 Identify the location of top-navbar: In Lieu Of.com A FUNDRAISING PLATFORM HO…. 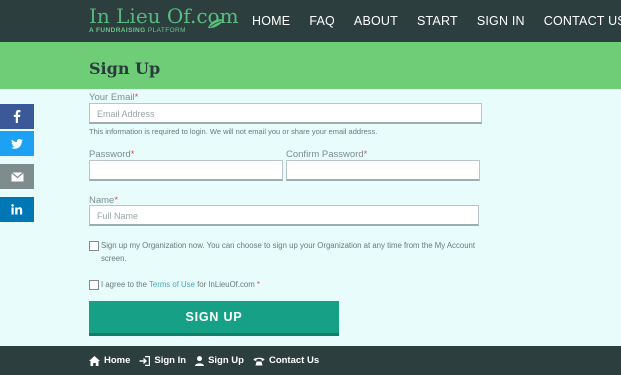
(310, 21).